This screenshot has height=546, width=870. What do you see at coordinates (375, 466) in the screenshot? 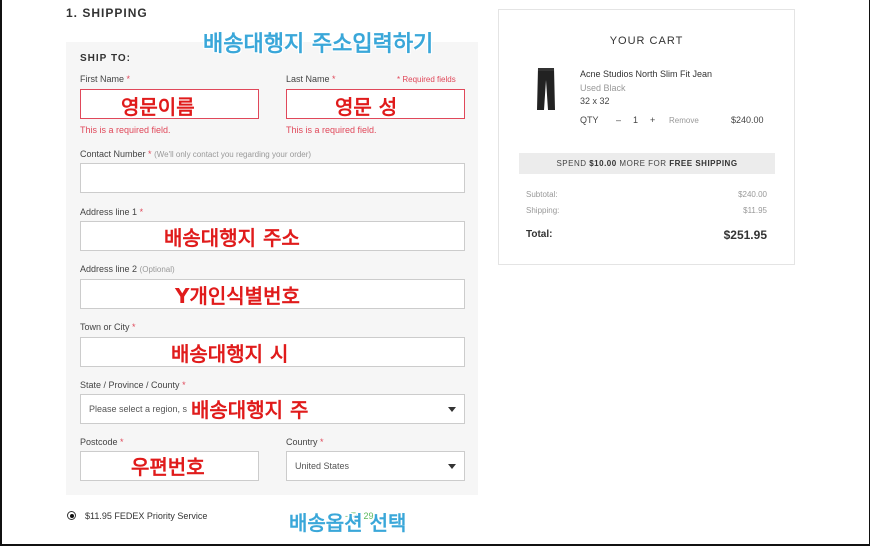
I see `country-select: United States` at bounding box center [375, 466].